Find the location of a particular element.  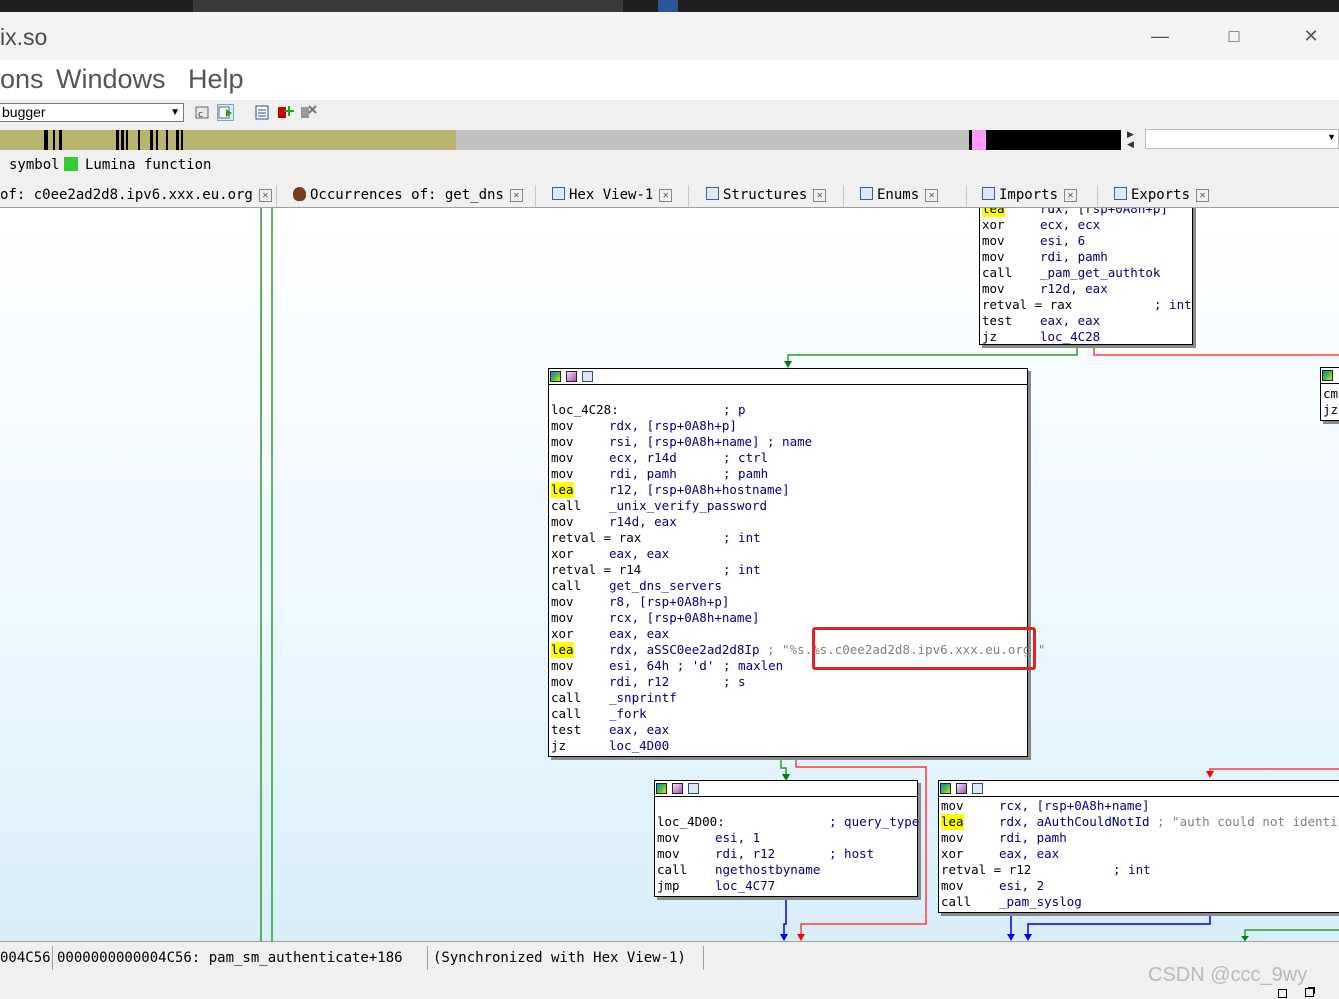

asm-line: jz loc_4D00 is located at coordinates (790, 746).